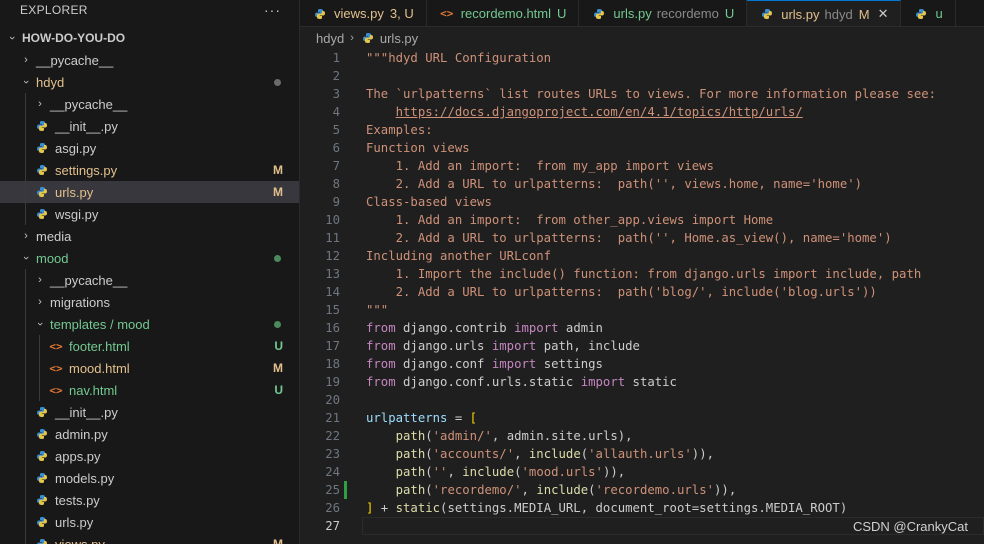 This screenshot has height=544, width=984. What do you see at coordinates (910, 526) in the screenshot?
I see `watermark: CSDN @CrankyCat` at bounding box center [910, 526].